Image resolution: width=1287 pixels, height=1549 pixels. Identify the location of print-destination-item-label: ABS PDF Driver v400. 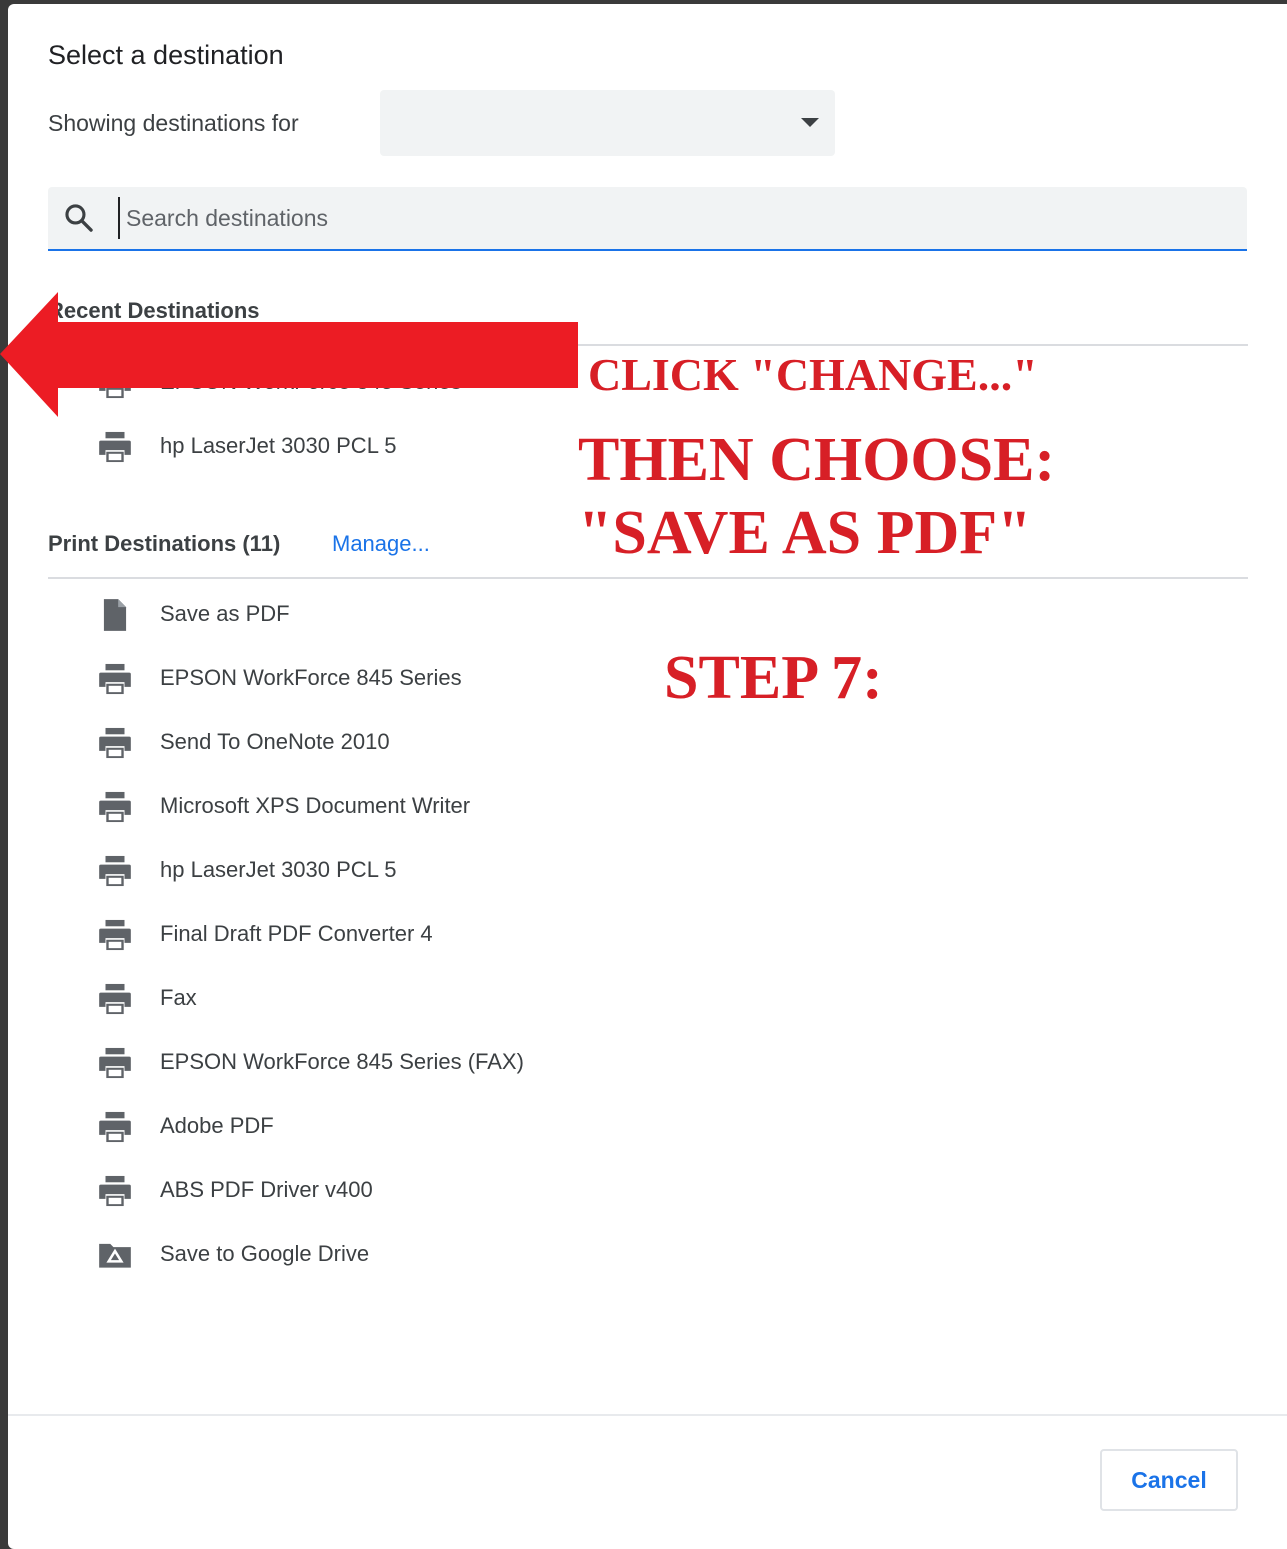
(266, 1189).